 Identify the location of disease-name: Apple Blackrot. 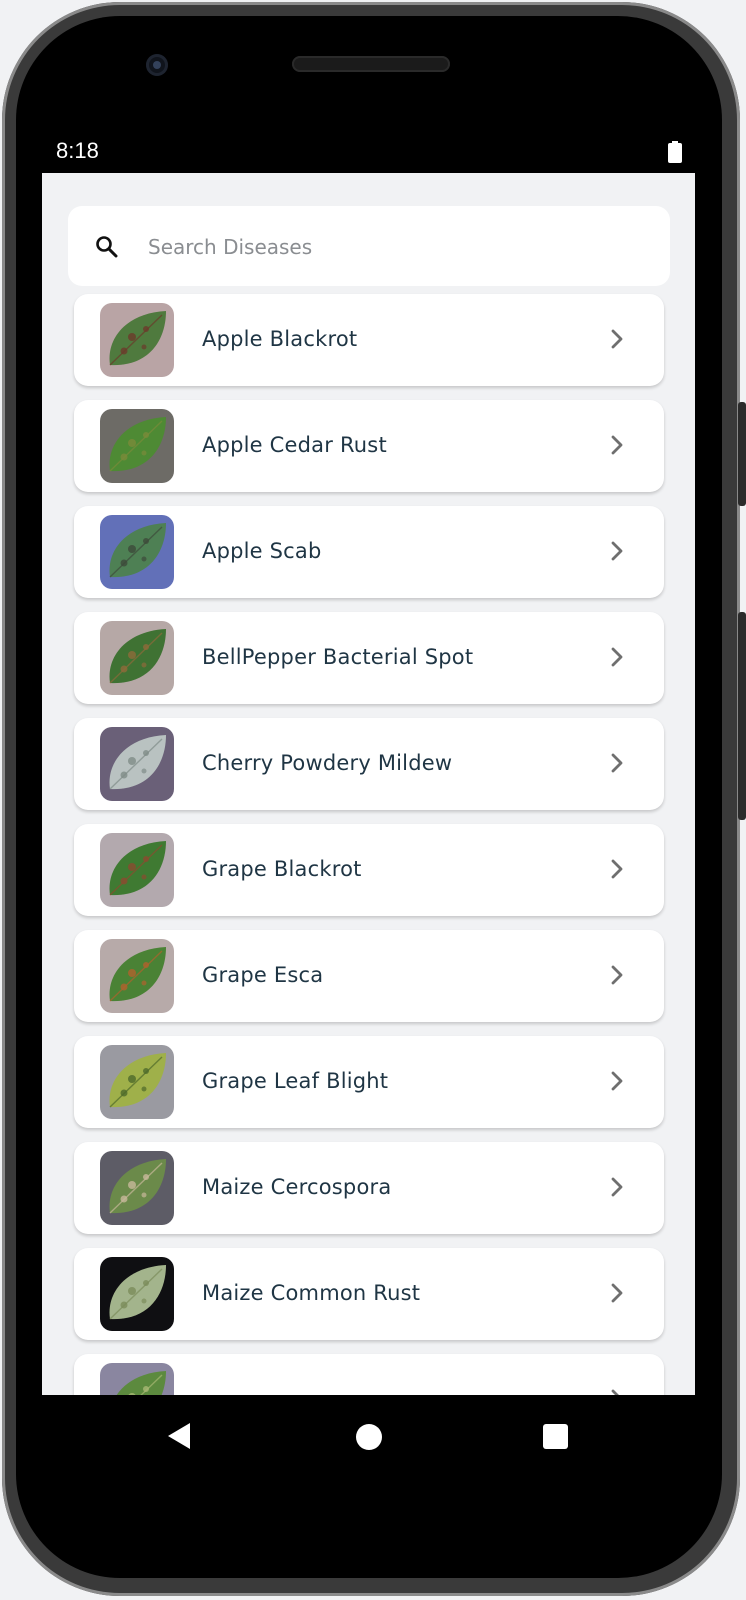
(280, 339).